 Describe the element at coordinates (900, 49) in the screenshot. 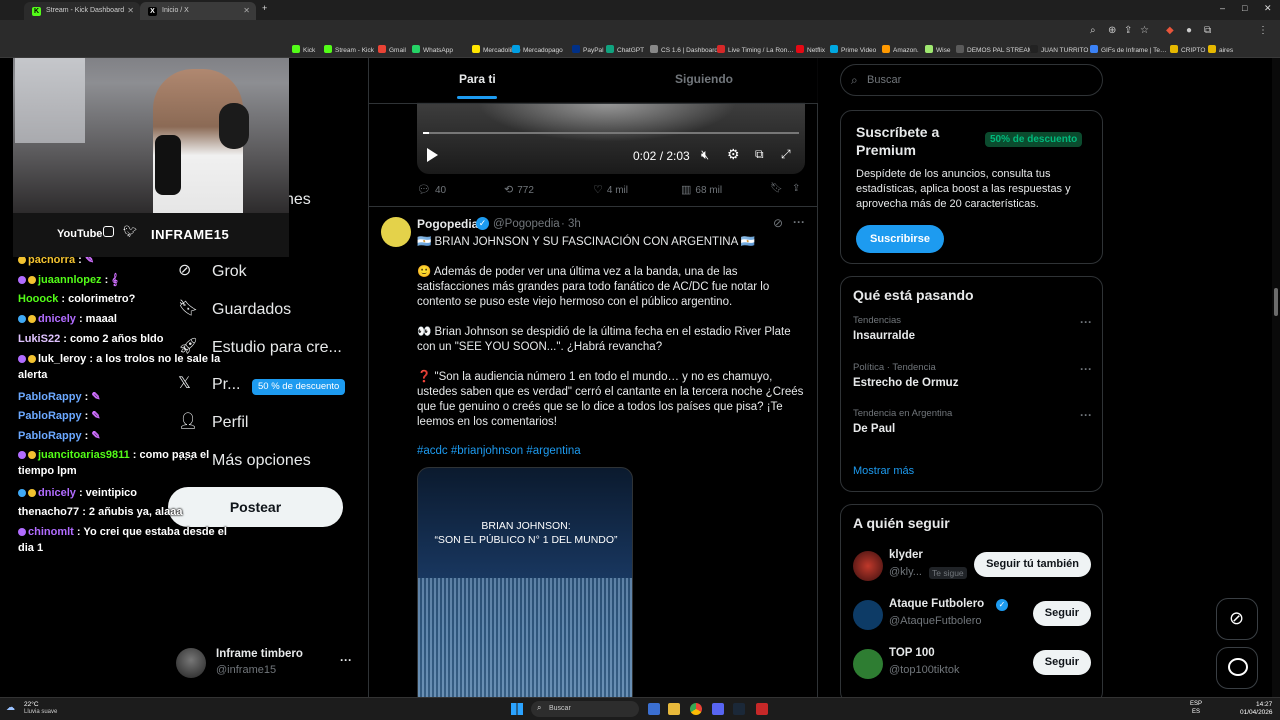

I see `bookmark-item: Amazon.` at that location.